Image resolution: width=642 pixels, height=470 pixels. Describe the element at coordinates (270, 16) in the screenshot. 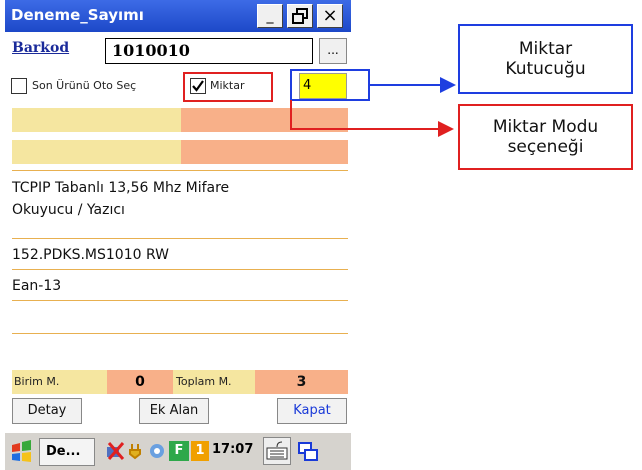

I see `minimize-button: _` at that location.